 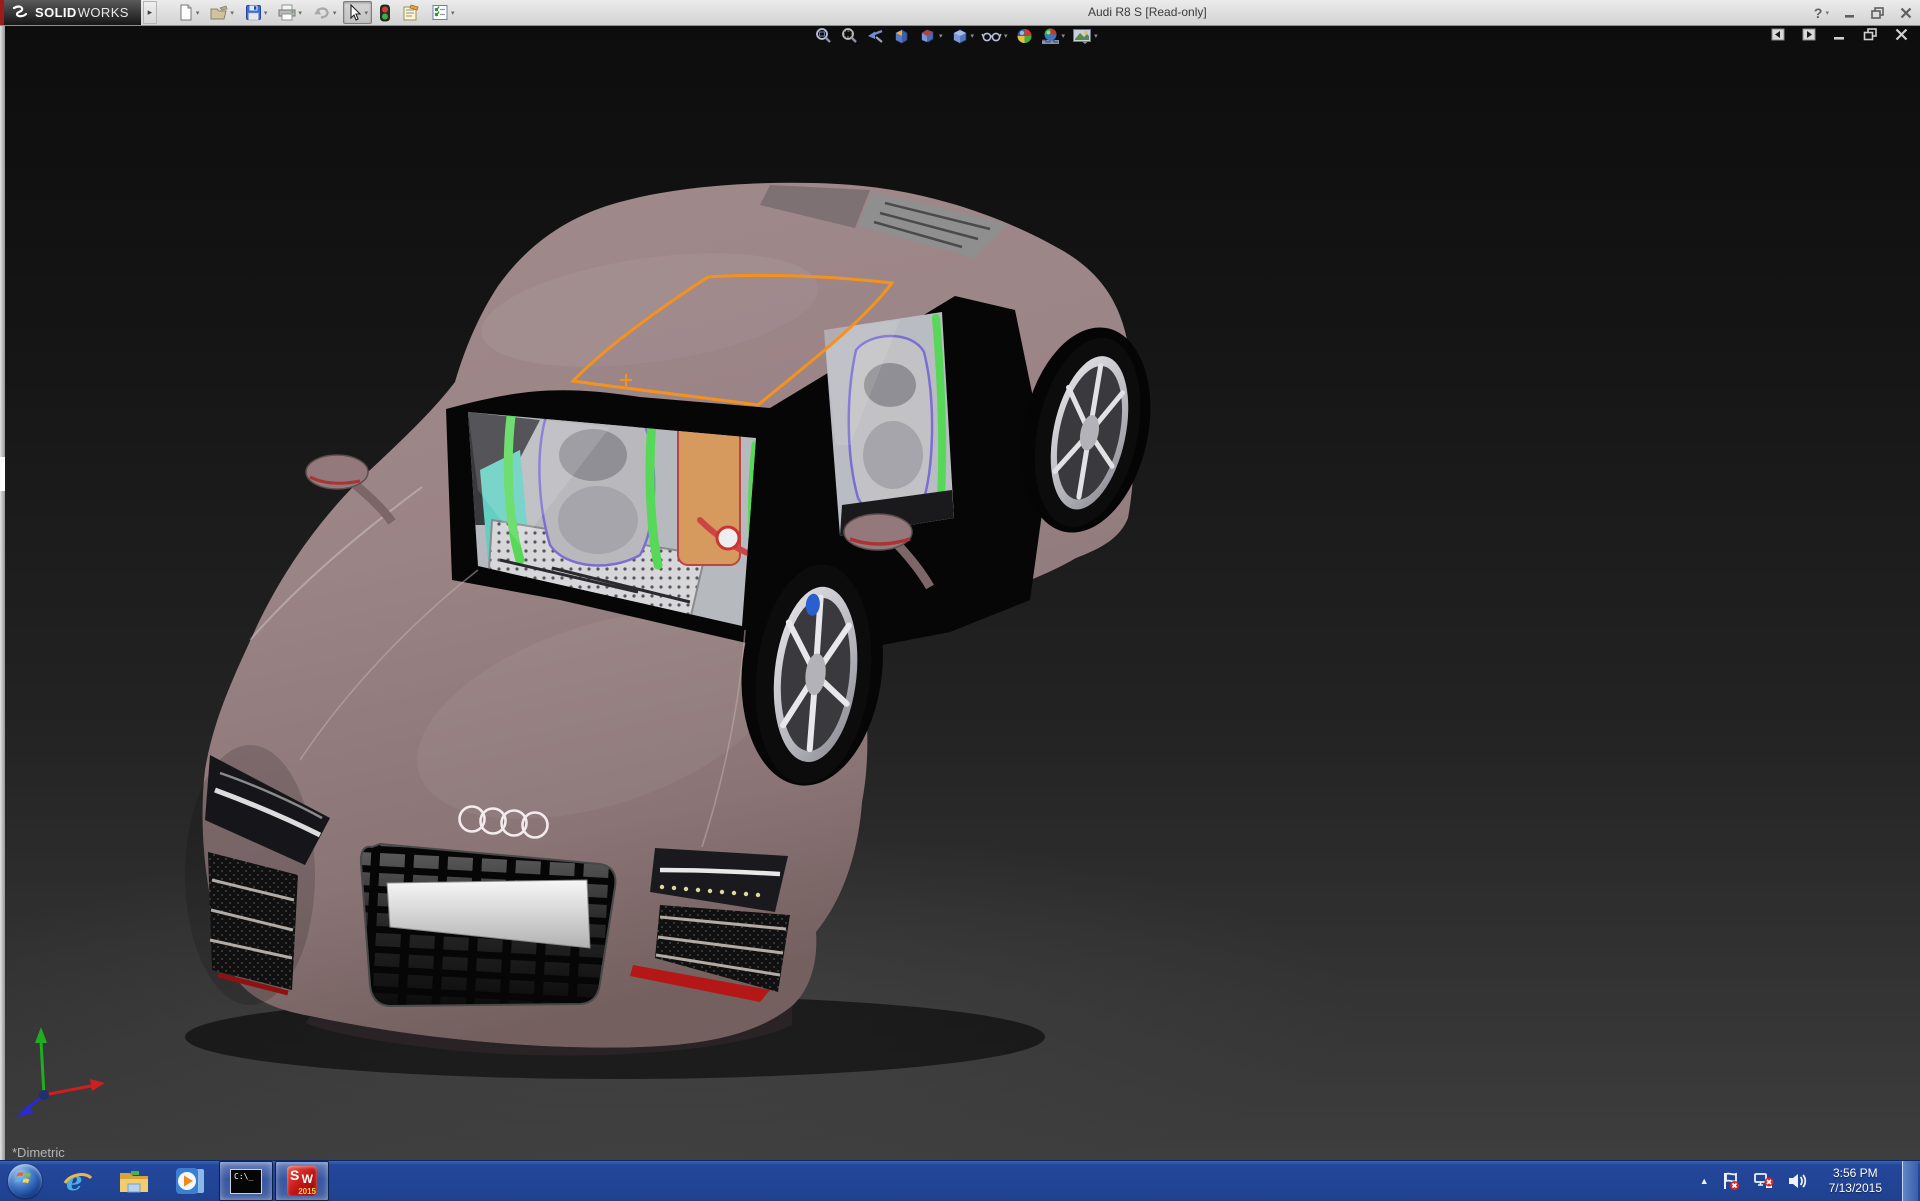 I want to click on taskbar-command-prompt: C:\_, so click(x=246, y=1181).